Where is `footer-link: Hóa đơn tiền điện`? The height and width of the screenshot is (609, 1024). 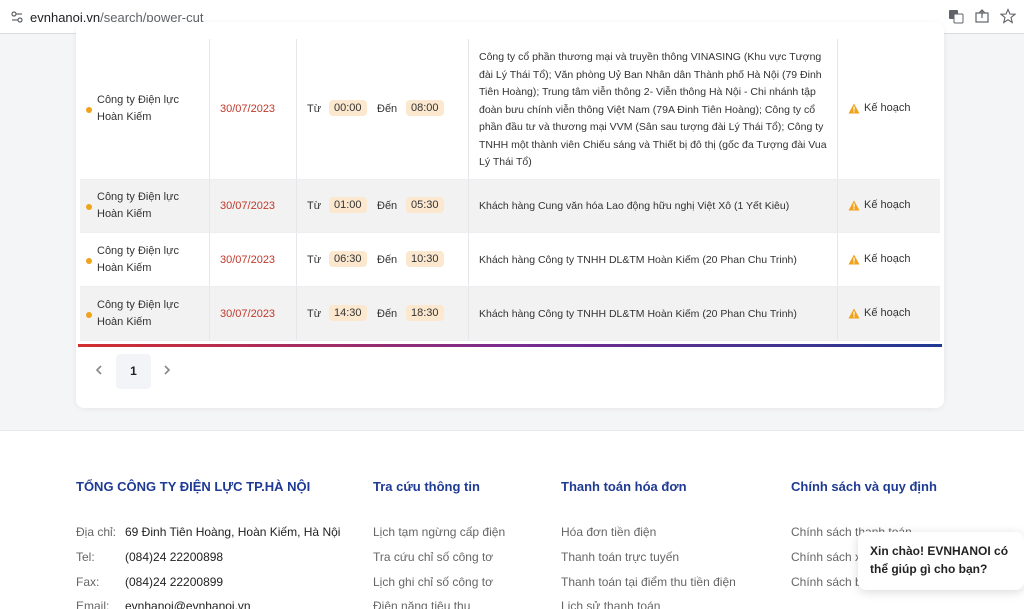 footer-link: Hóa đơn tiền điện is located at coordinates (608, 532).